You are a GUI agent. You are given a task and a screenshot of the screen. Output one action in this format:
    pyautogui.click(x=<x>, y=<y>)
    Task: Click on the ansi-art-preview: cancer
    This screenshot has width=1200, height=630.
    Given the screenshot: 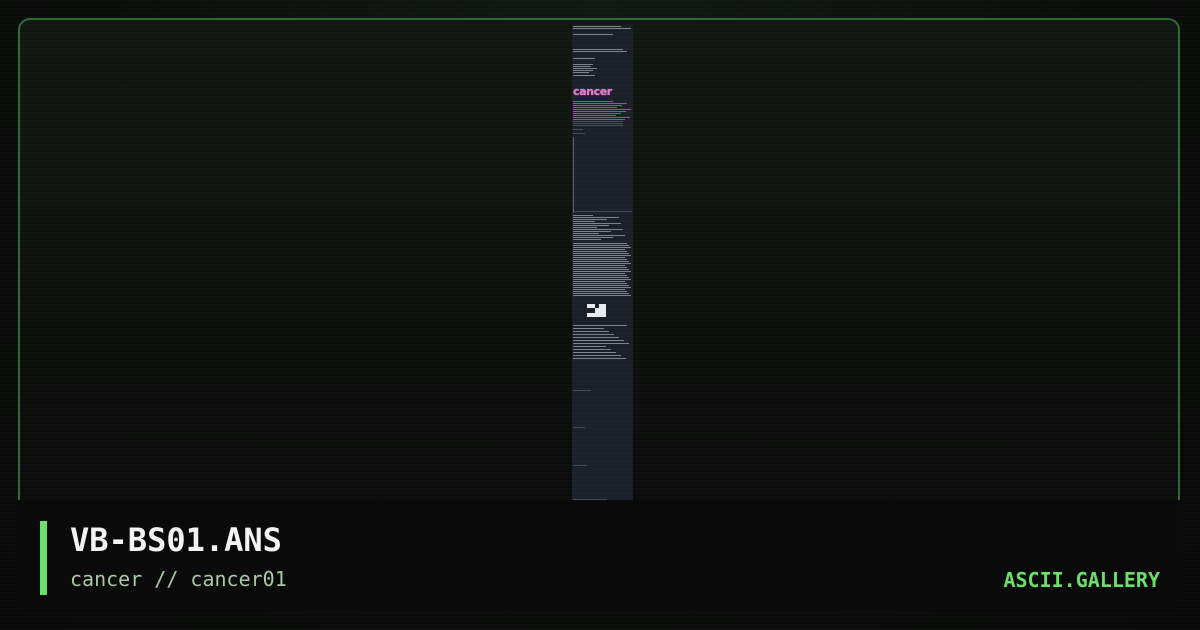 What is the action you would take?
    pyautogui.click(x=602, y=264)
    